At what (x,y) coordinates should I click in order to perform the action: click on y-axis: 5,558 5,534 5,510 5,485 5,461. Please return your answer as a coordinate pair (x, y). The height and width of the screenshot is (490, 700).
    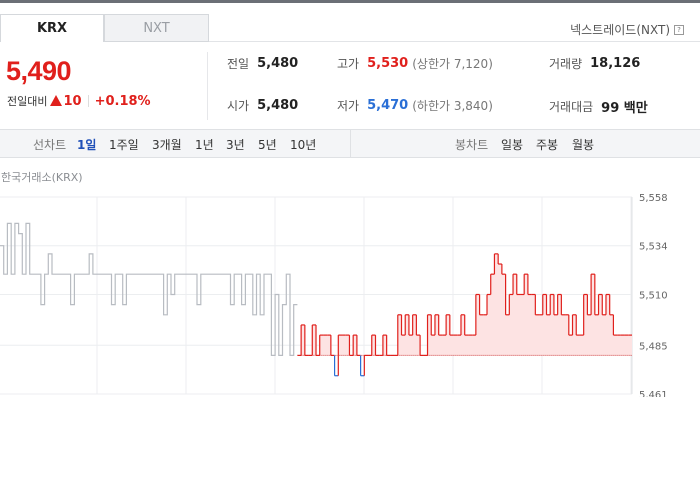
    Looking at the image, I should click on (653, 295).